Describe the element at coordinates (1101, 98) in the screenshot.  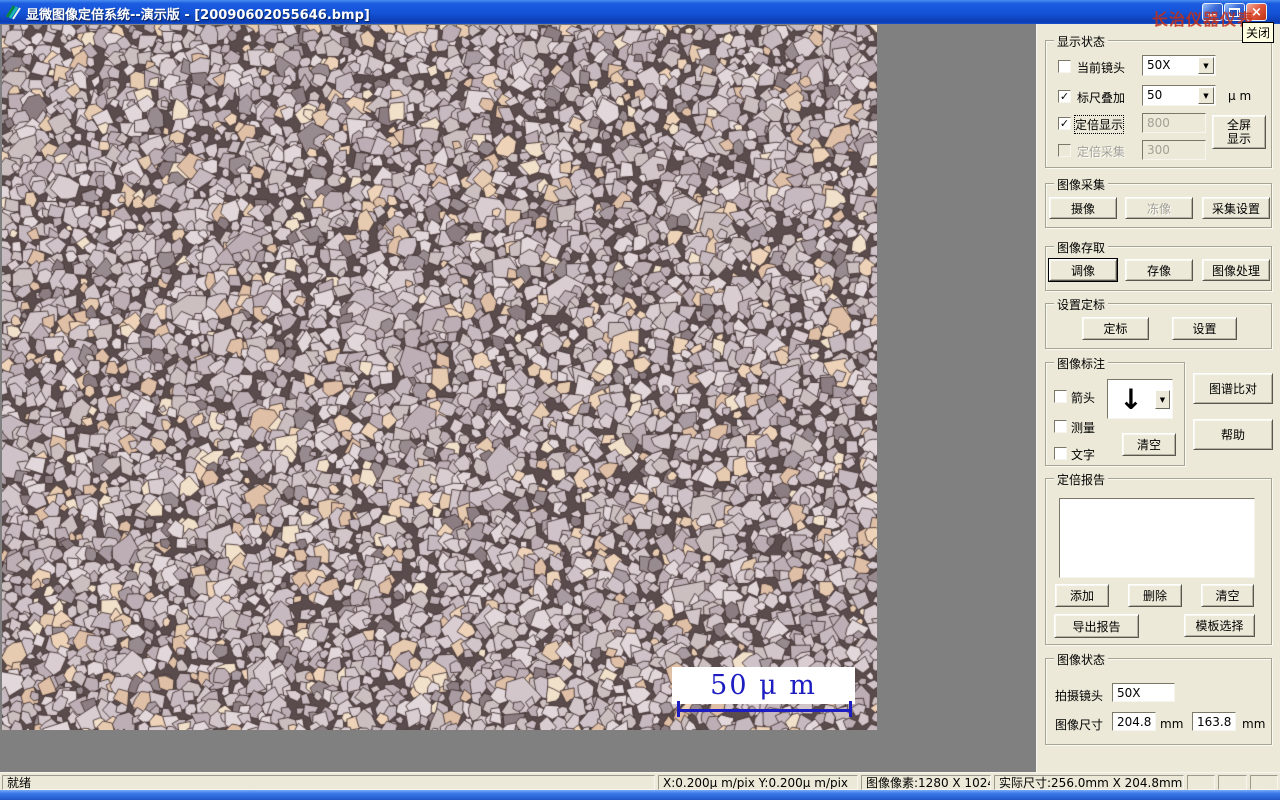
I see `scale-overlay-label: 标尺叠加` at that location.